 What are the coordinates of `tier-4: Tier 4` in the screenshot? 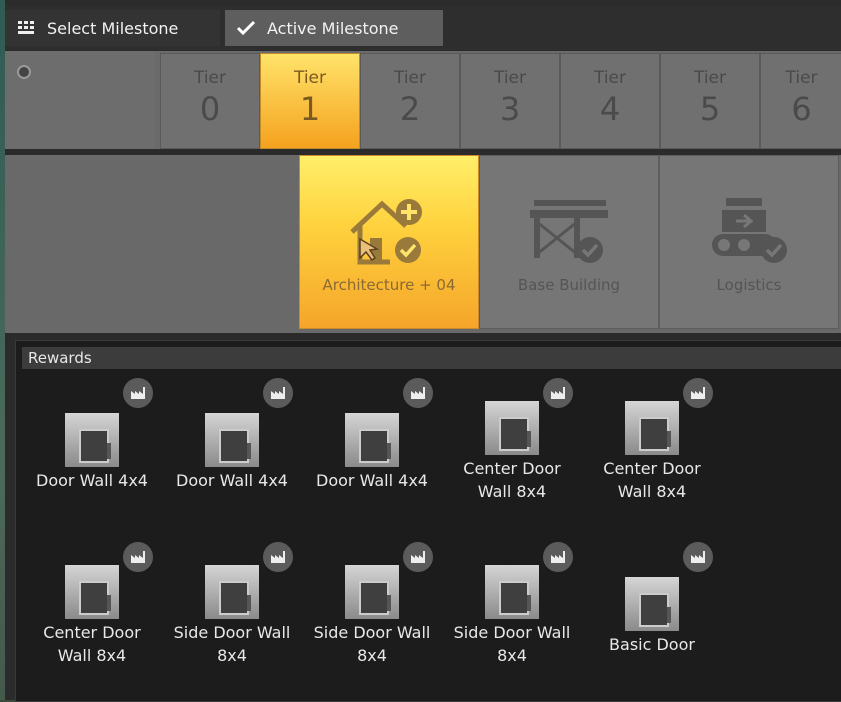 It's located at (610, 101).